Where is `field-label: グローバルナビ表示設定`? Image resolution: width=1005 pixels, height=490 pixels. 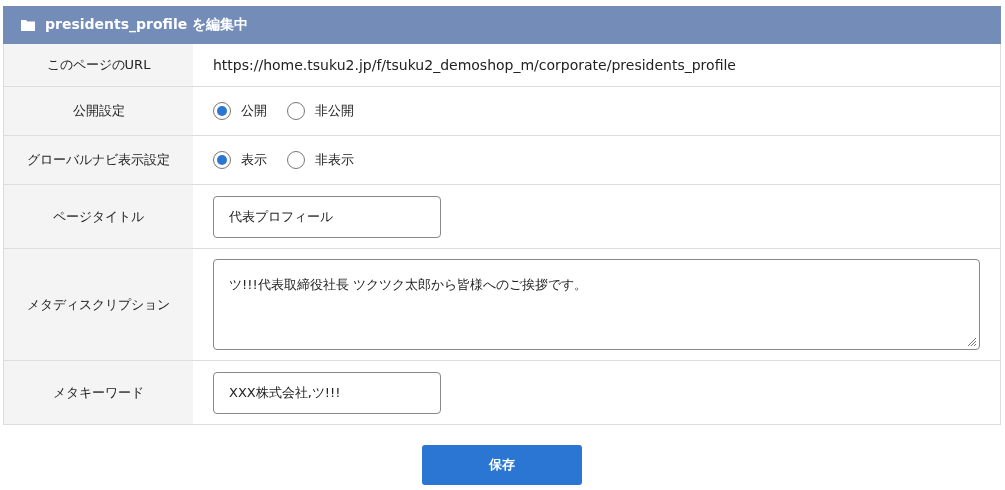
field-label: グローバルナビ表示設定 is located at coordinates (98, 160).